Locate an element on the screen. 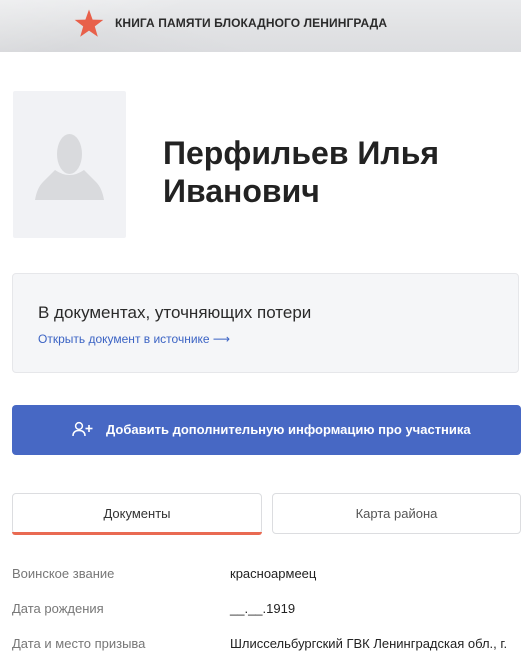  loss-documents-text: В документах, уточняющих потери is located at coordinates (175, 312).